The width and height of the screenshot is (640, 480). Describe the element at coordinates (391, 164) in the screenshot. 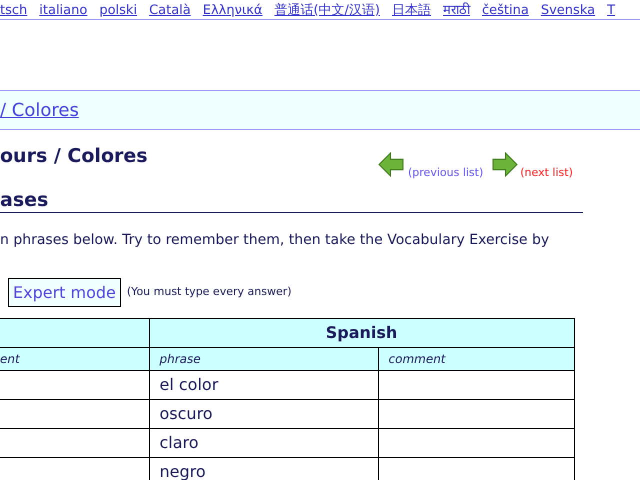

I see `left-arrow-icon` at that location.